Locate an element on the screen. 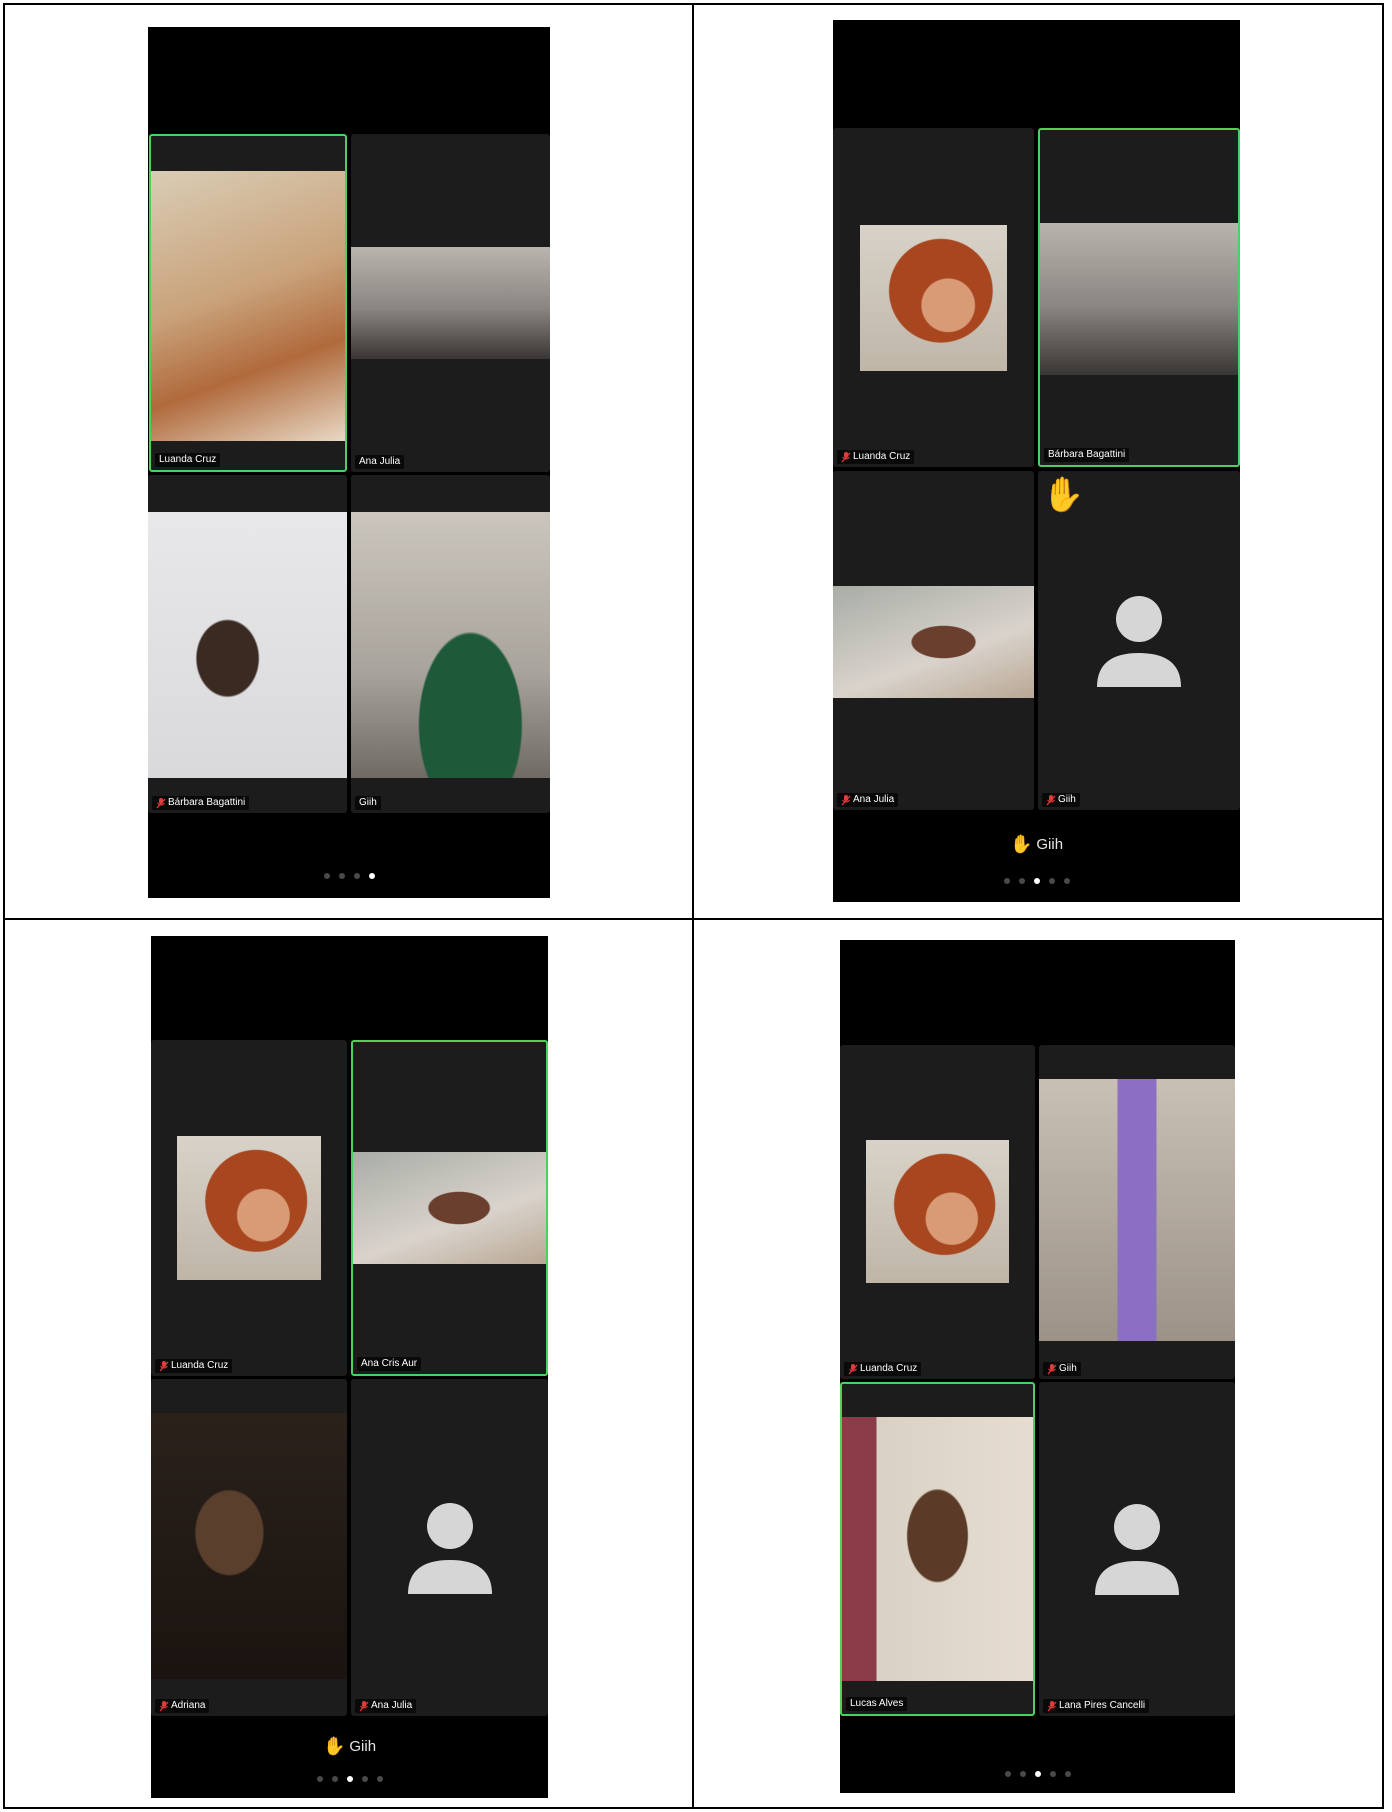  participant-tile: ✋ Giih is located at coordinates (1139, 640).